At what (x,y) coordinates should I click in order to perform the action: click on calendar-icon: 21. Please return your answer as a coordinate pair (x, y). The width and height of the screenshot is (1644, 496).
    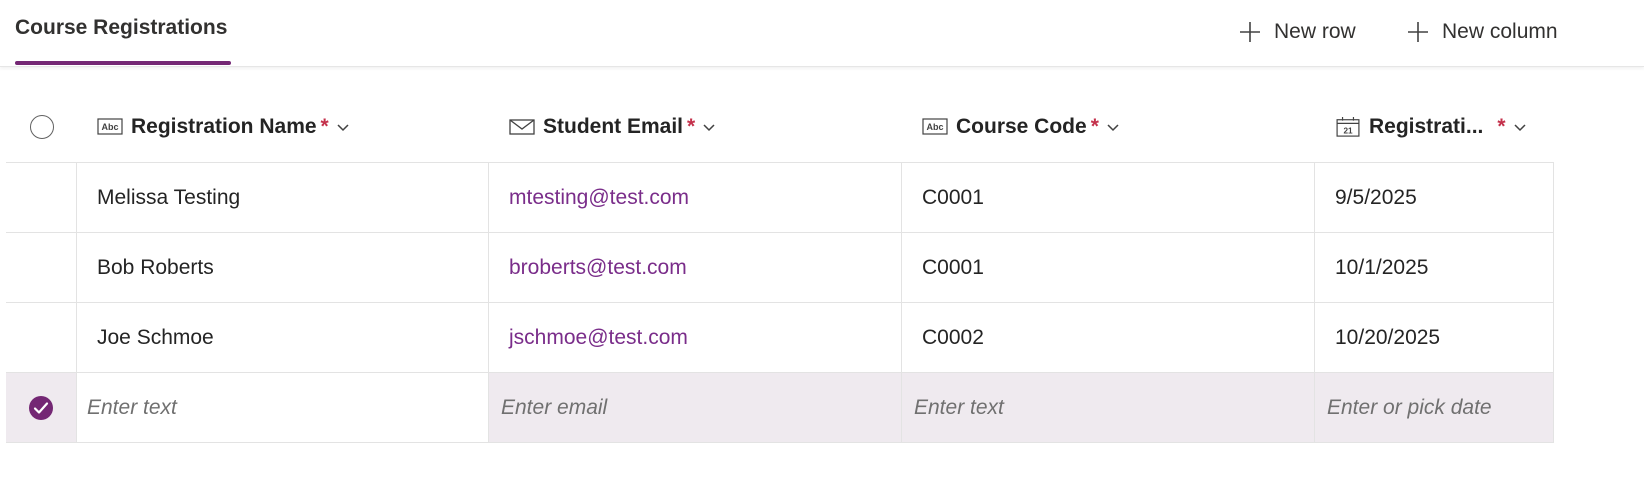
    Looking at the image, I should click on (1348, 127).